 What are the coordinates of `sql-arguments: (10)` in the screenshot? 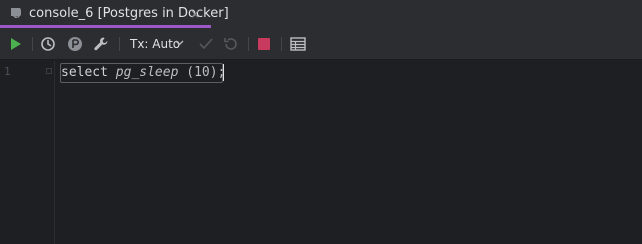 It's located at (198, 72).